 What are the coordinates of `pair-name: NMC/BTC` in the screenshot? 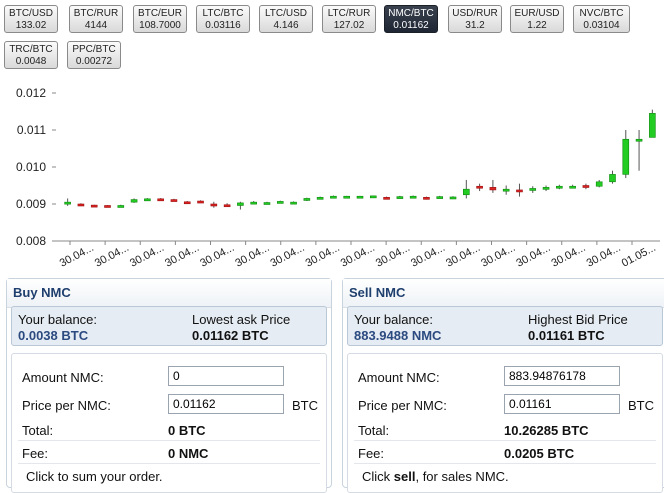 It's located at (411, 13).